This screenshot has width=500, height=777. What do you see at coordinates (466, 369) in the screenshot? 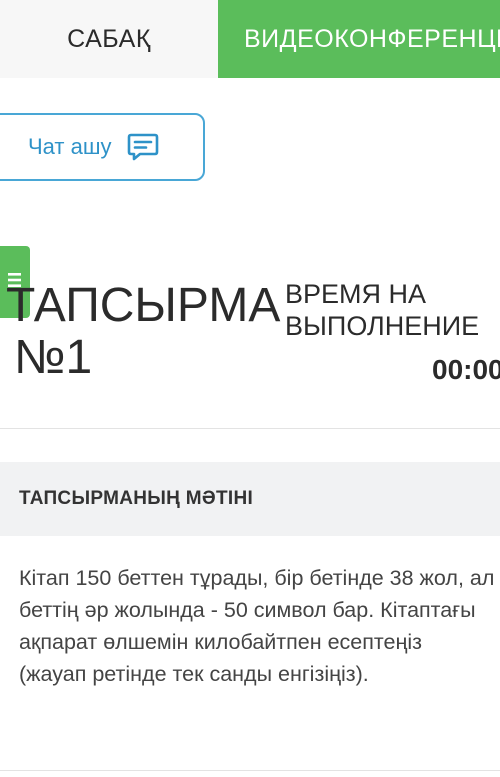
I see `timer-value: 00:00` at bounding box center [466, 369].